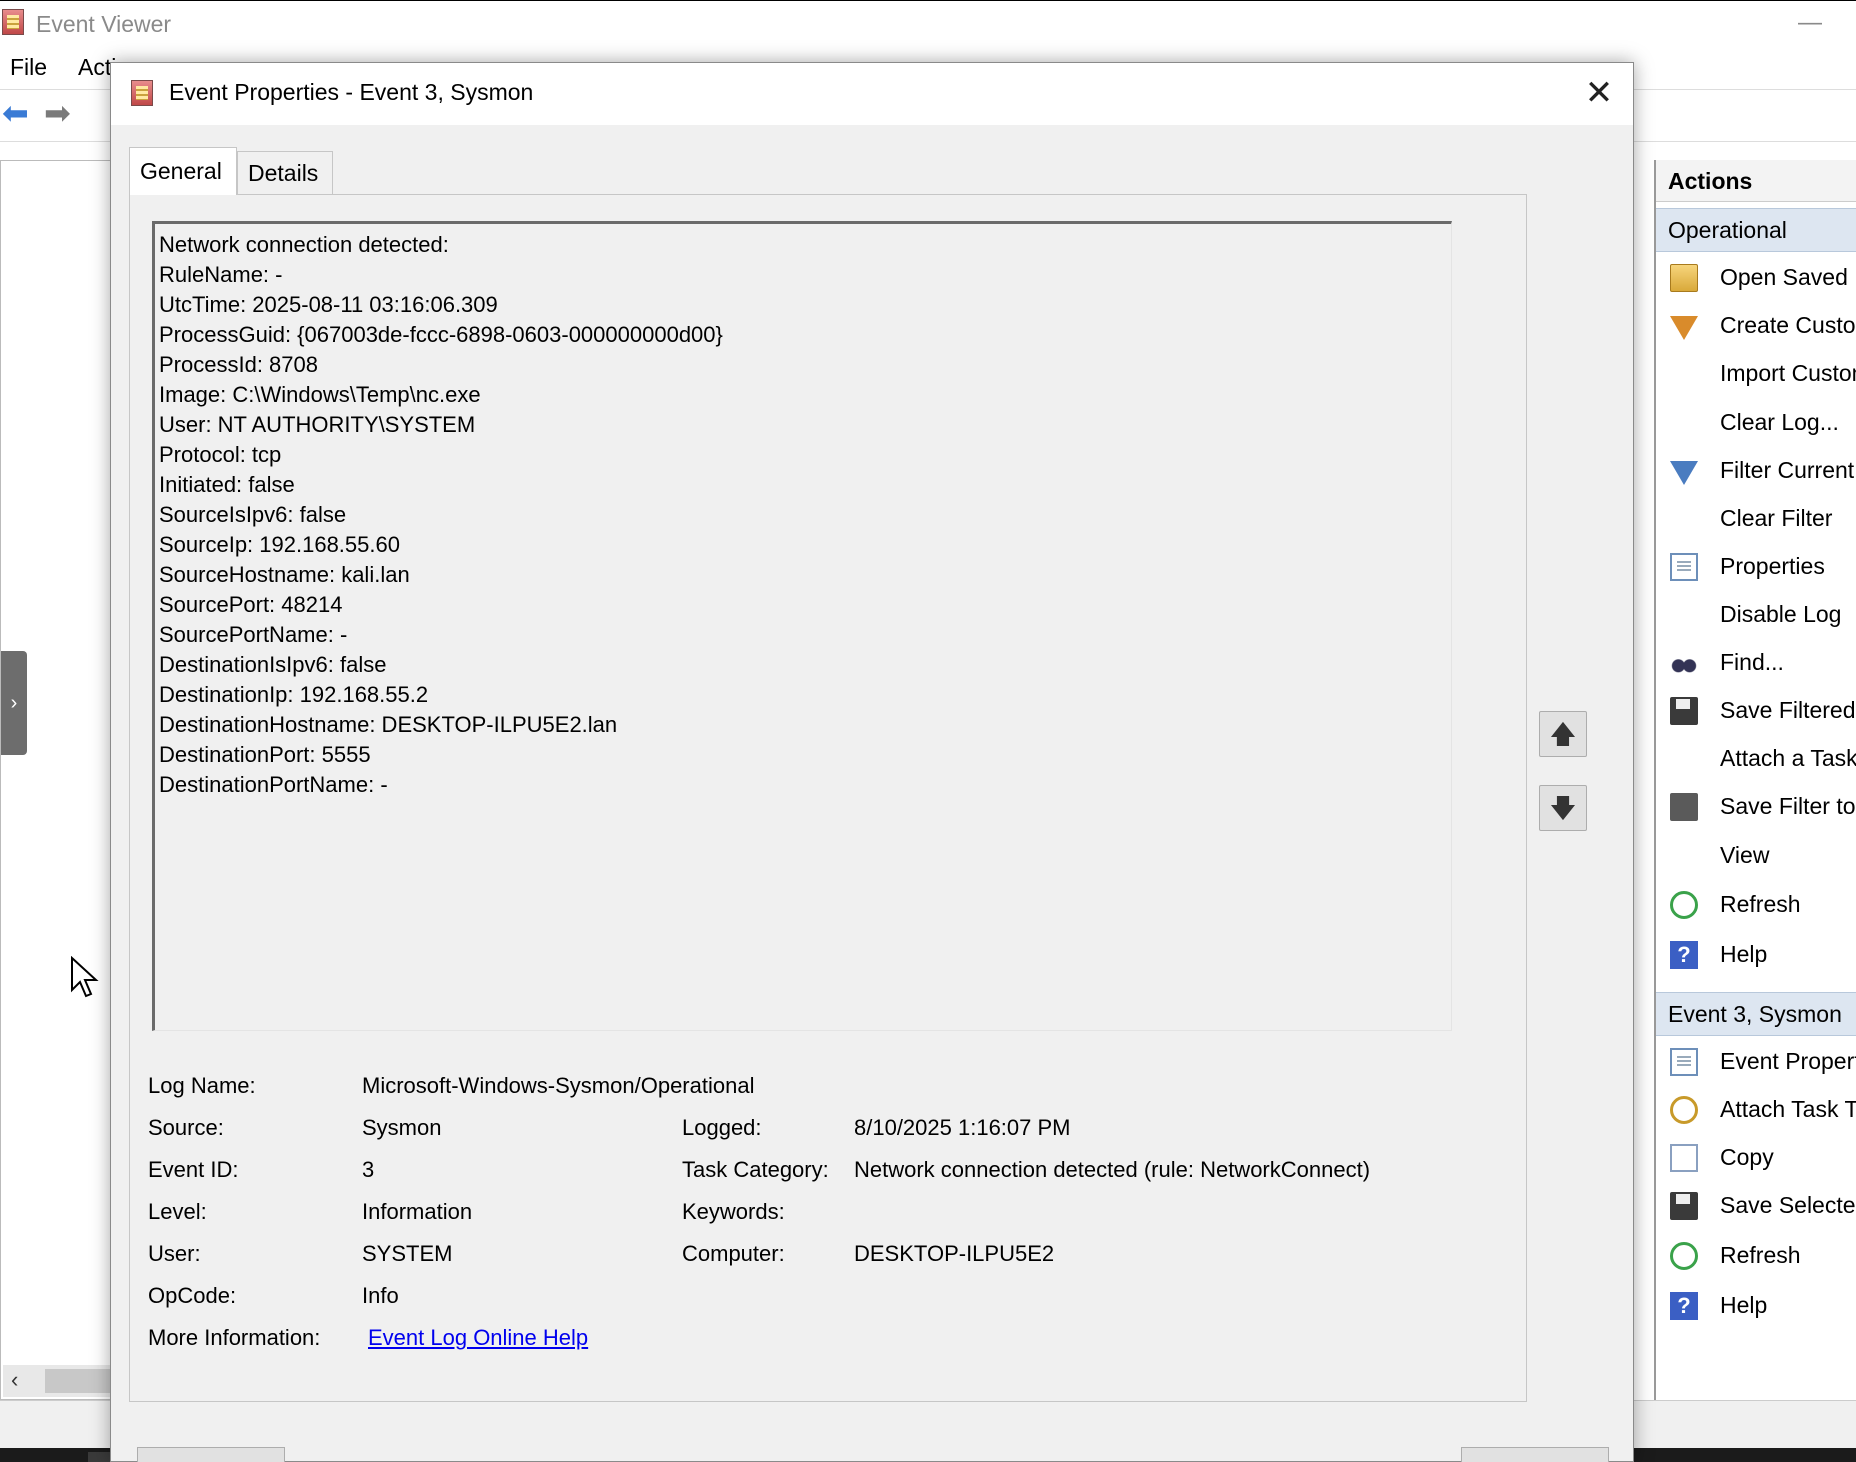 Image resolution: width=1856 pixels, height=1462 pixels. Describe the element at coordinates (1756, 955) in the screenshot. I see `action-help: ? Help` at that location.